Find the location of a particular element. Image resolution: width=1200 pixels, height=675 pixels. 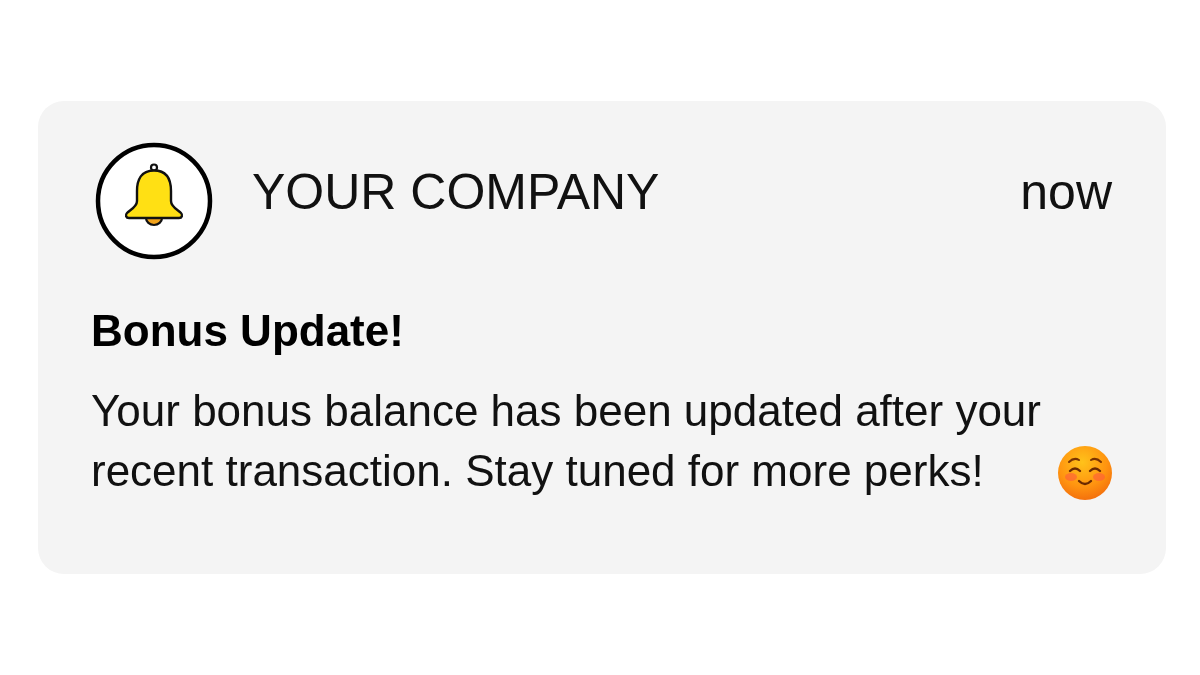

notification-title: Bonus Update! is located at coordinates (247, 331).